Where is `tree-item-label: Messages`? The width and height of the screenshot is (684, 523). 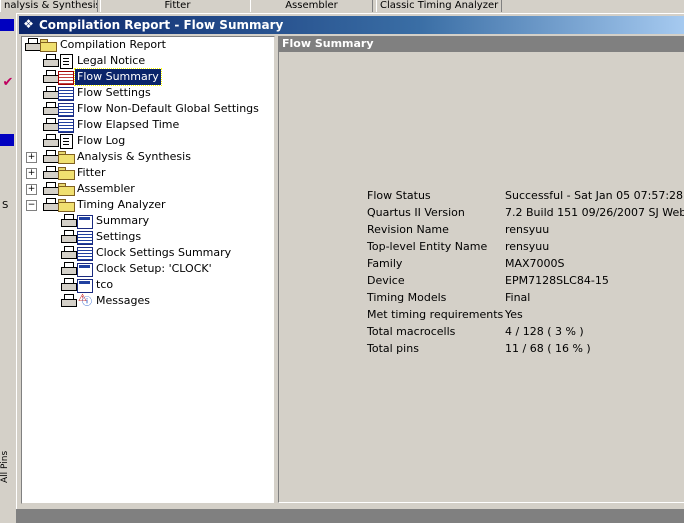 tree-item-label: Messages is located at coordinates (123, 300).